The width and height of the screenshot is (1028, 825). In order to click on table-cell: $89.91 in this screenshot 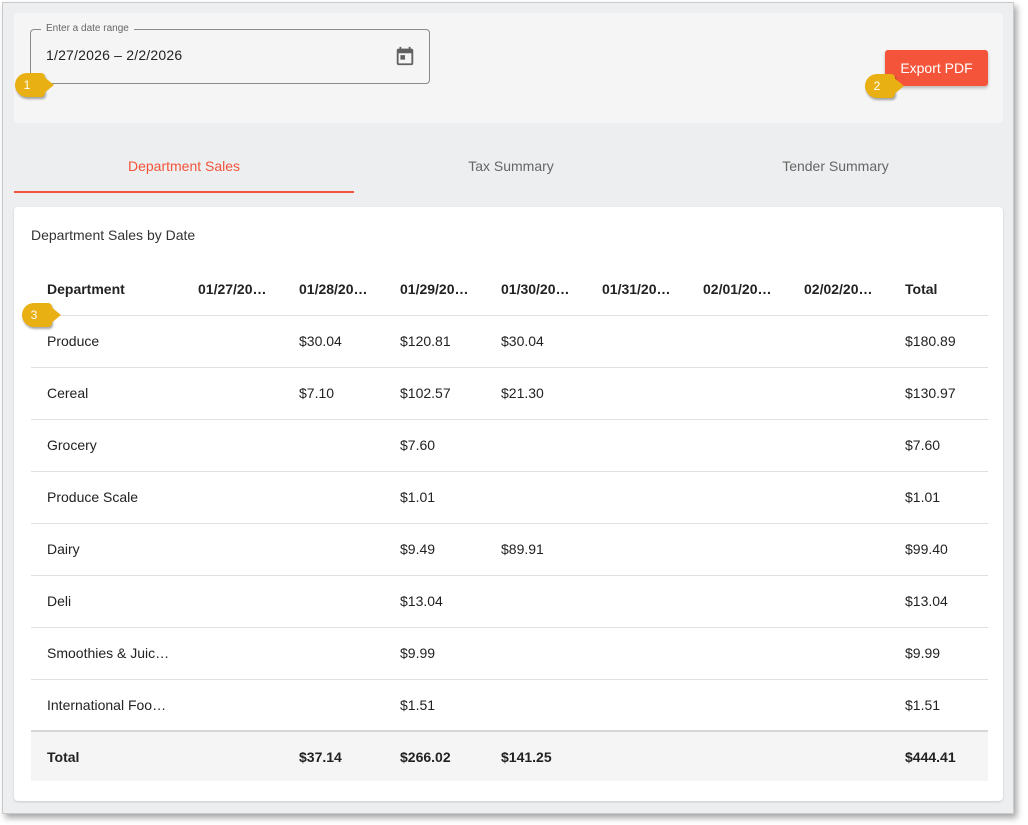, I will do `click(535, 549)`.